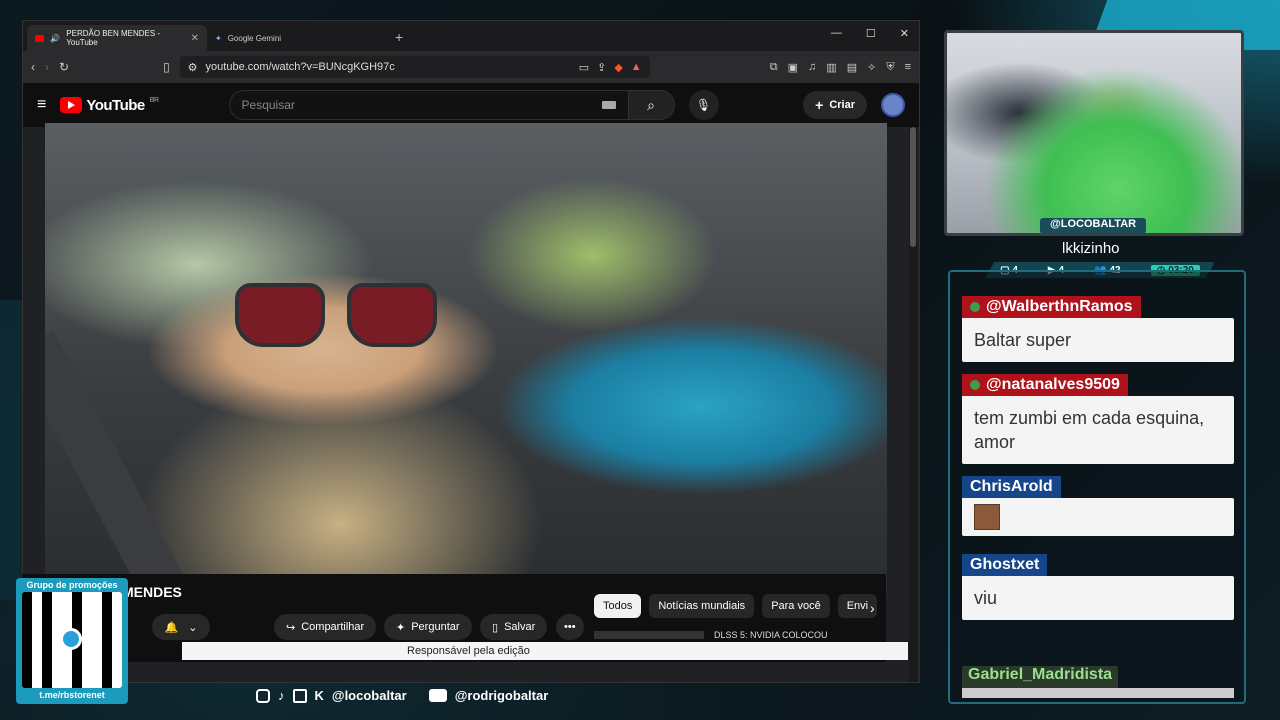  Describe the element at coordinates (771, 635) in the screenshot. I see `recommendation-title: DLSS 5: NVIDIA COLOCOU` at that location.